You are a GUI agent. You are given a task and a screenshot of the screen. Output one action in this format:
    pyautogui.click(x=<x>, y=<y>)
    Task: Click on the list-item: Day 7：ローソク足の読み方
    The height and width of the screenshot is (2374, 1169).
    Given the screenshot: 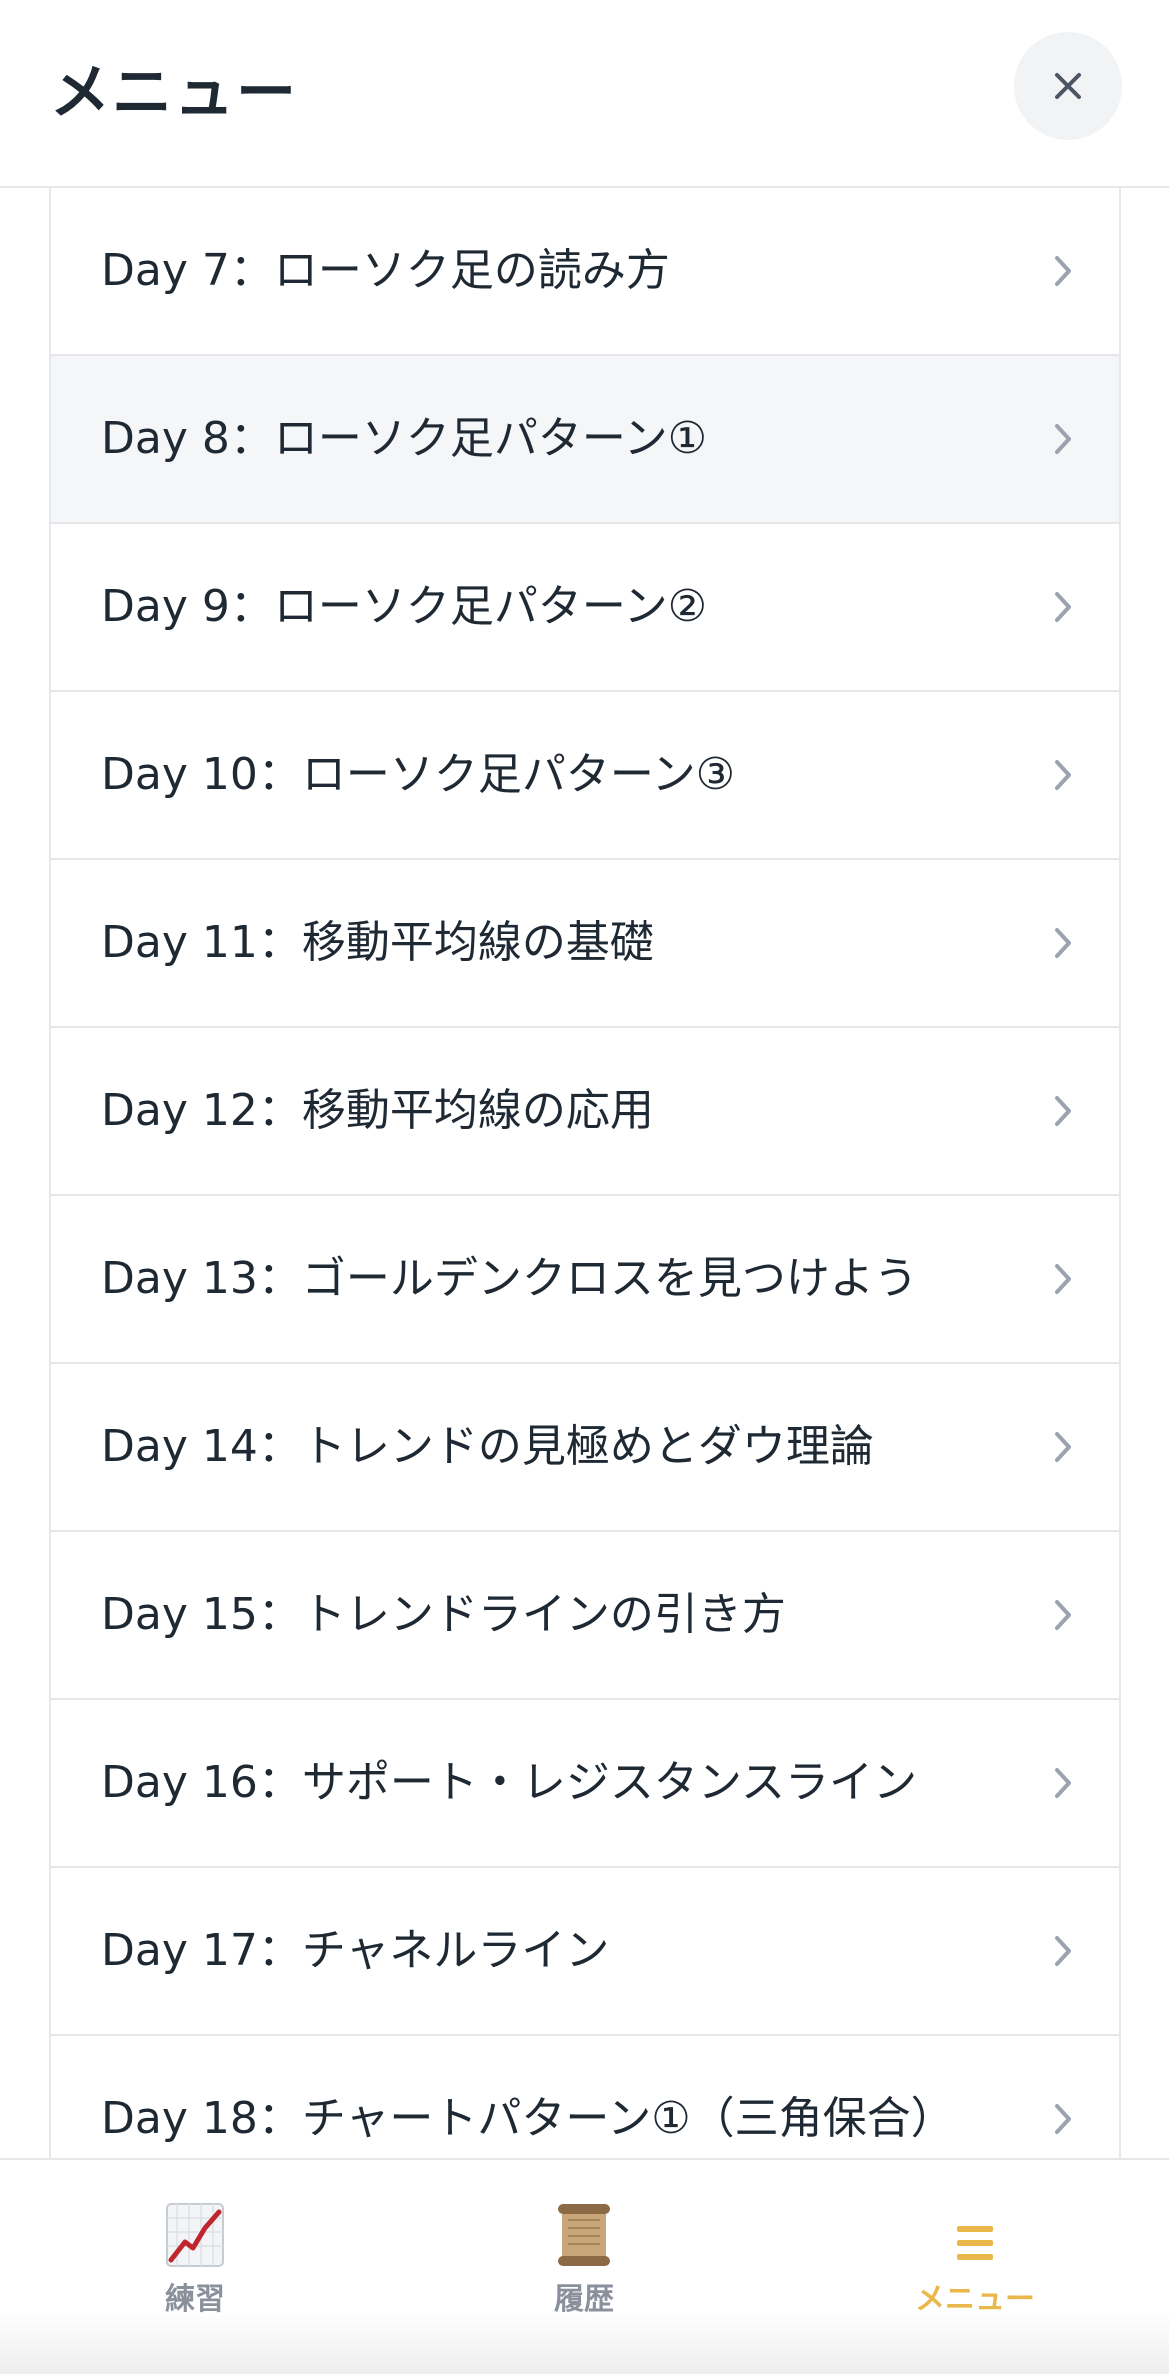 What is the action you would take?
    pyautogui.click(x=585, y=272)
    